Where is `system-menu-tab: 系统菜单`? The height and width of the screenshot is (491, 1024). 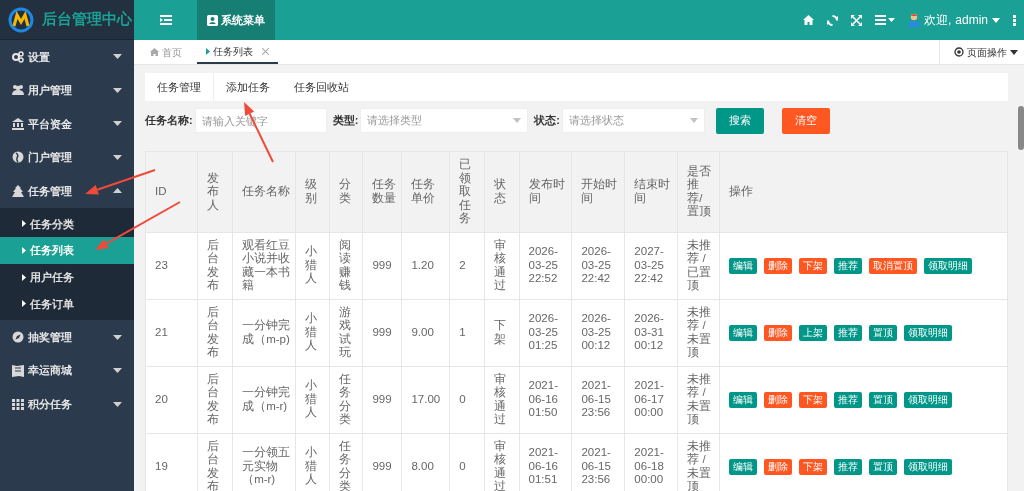 system-menu-tab: 系统菜单 is located at coordinates (236, 20).